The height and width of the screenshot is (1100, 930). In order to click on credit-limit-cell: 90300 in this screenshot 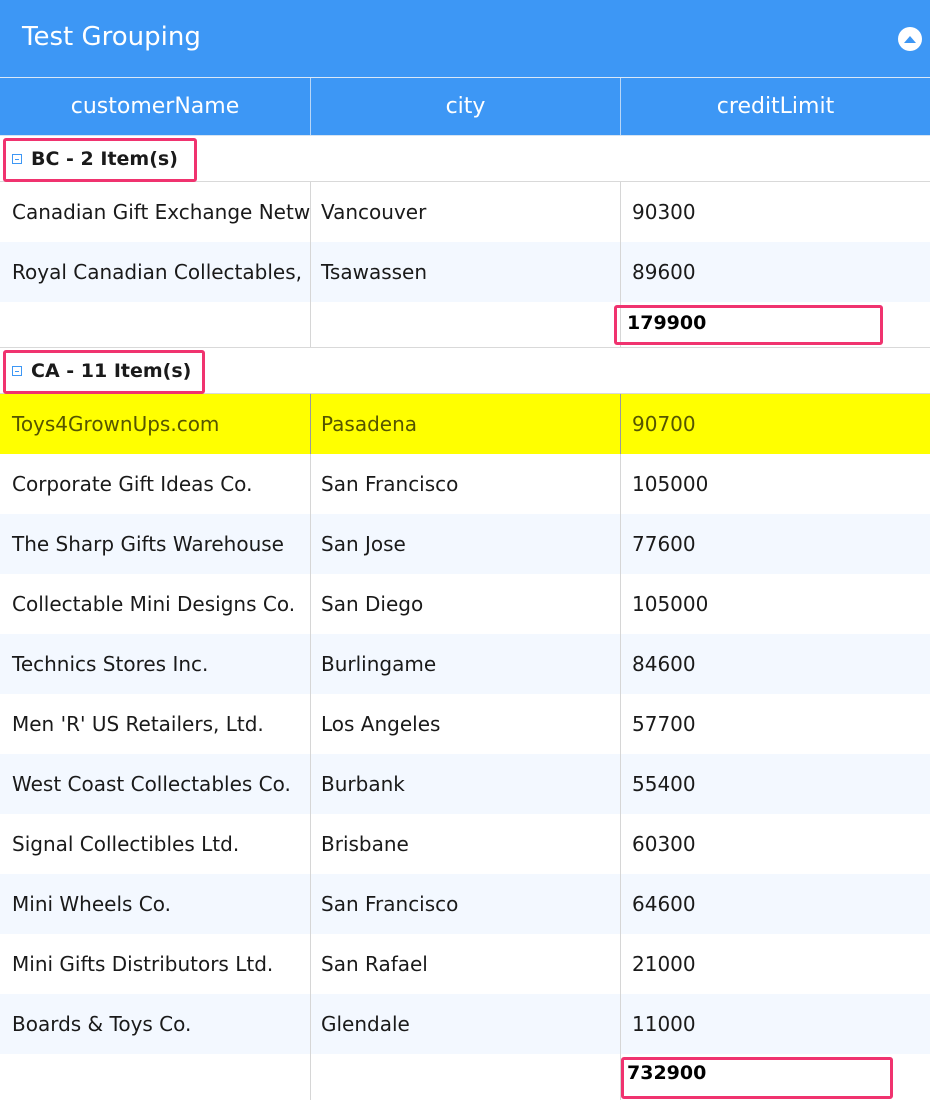, I will do `click(775, 212)`.